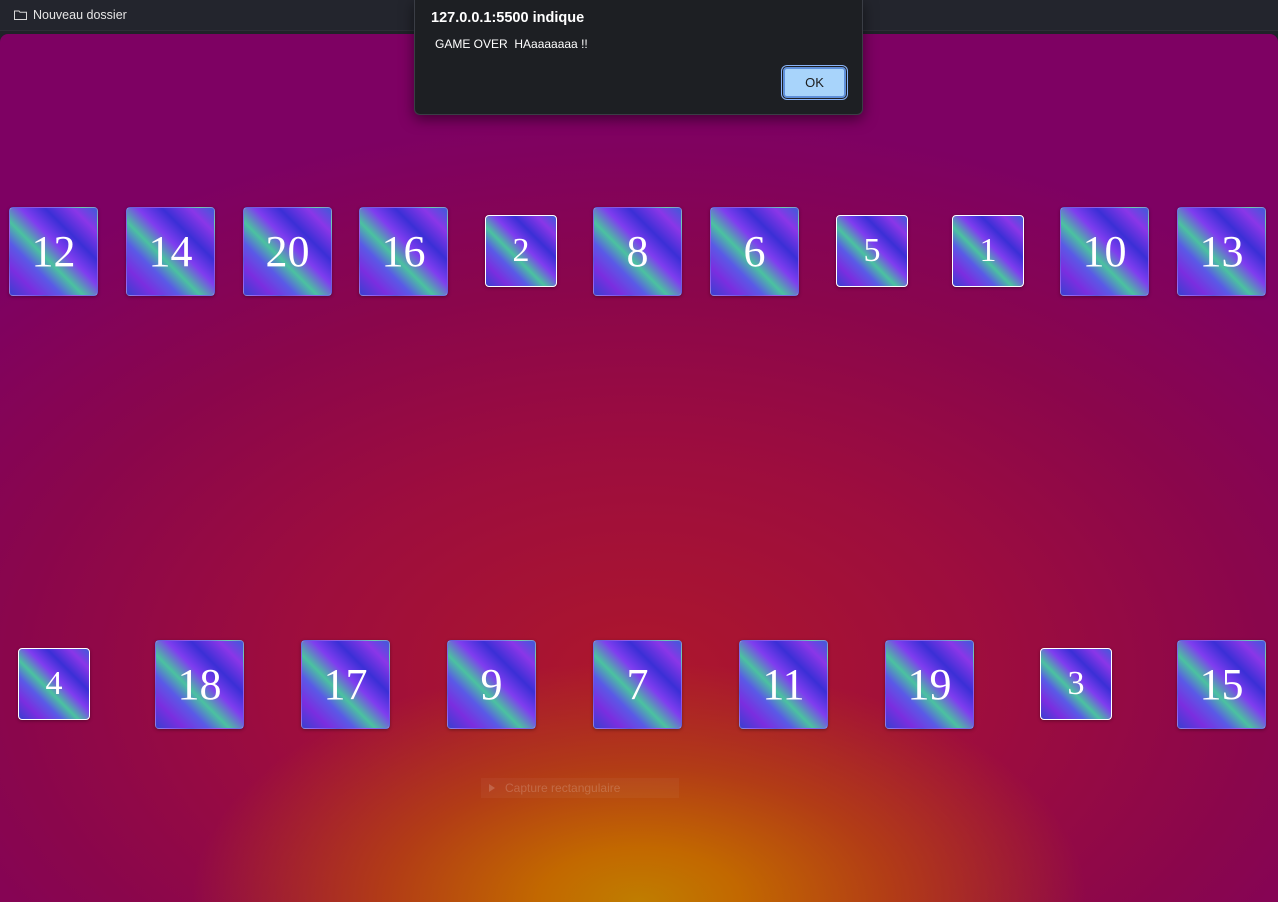 Image resolution: width=1278 pixels, height=902 pixels. What do you see at coordinates (1221, 251) in the screenshot?
I see `number-card: 13` at bounding box center [1221, 251].